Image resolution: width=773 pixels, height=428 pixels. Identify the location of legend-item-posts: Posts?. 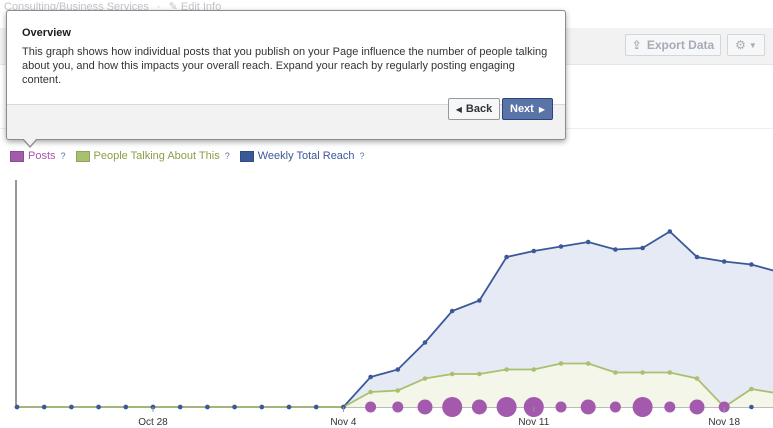
(38, 156).